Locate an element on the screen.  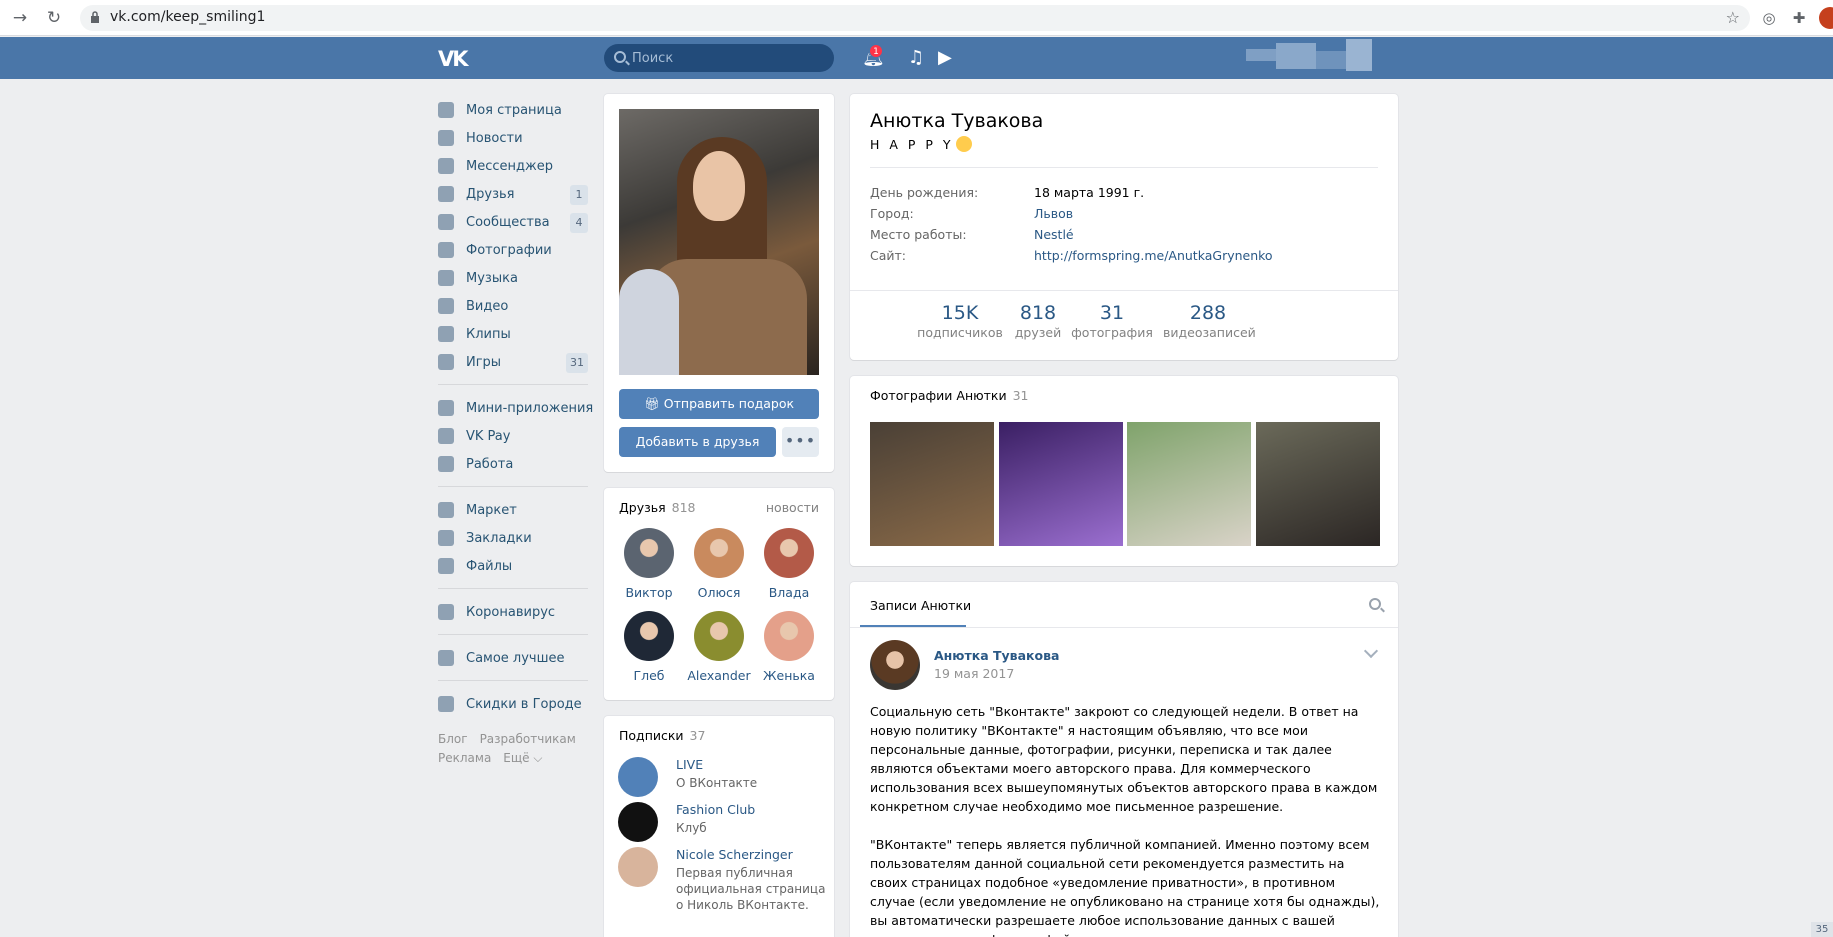
sidebar-item: Друзья 1 is located at coordinates (513, 194).